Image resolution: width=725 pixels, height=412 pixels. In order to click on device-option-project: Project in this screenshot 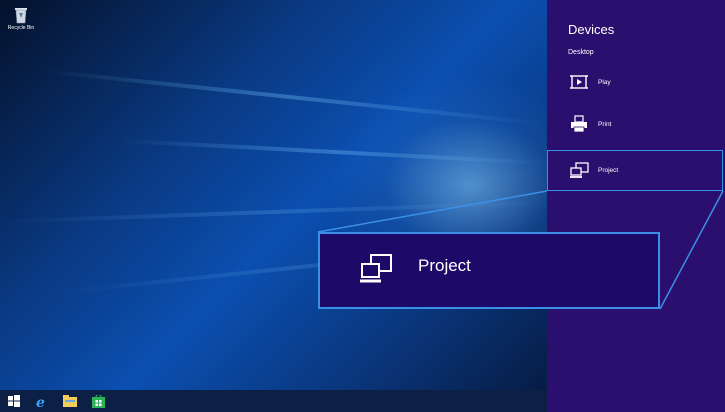, I will do `click(635, 170)`.